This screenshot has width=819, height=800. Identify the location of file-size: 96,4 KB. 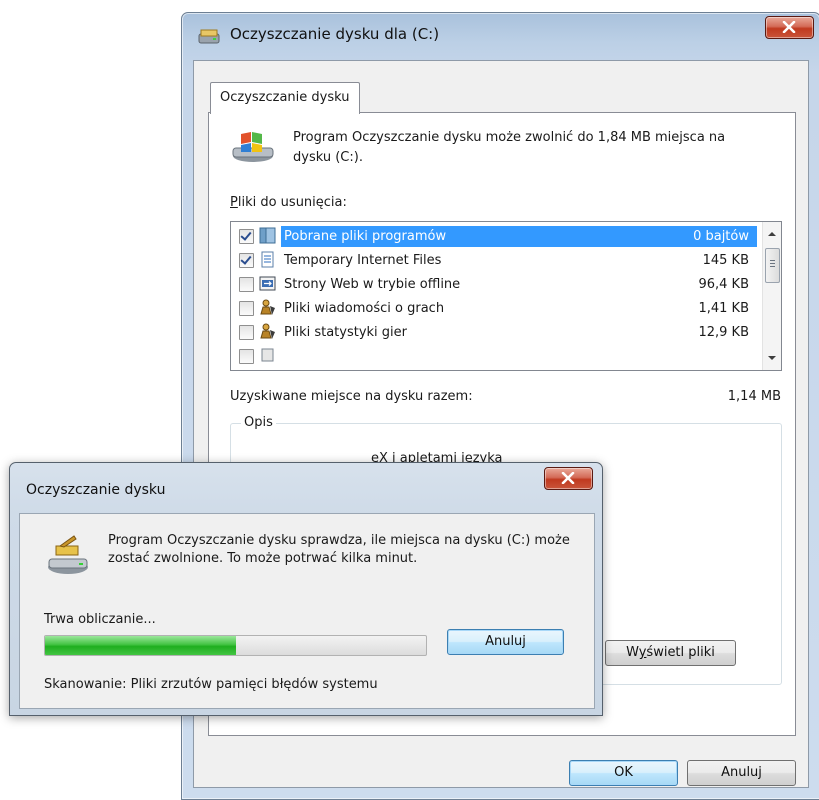
(723, 284).